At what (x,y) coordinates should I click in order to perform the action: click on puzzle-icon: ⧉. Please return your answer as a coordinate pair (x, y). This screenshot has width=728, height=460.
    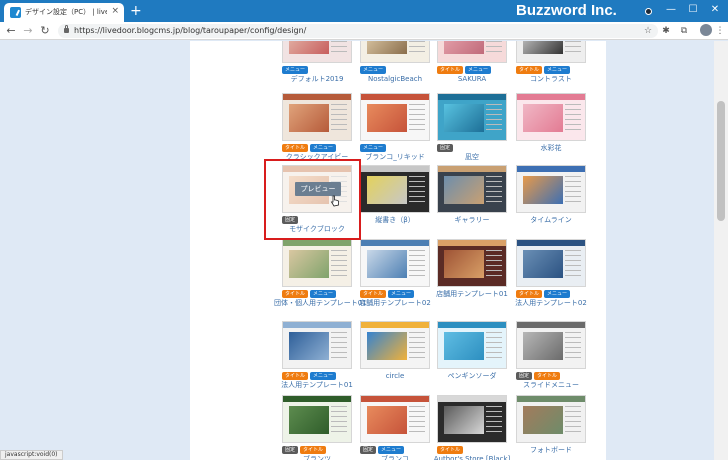
    Looking at the image, I should click on (684, 31).